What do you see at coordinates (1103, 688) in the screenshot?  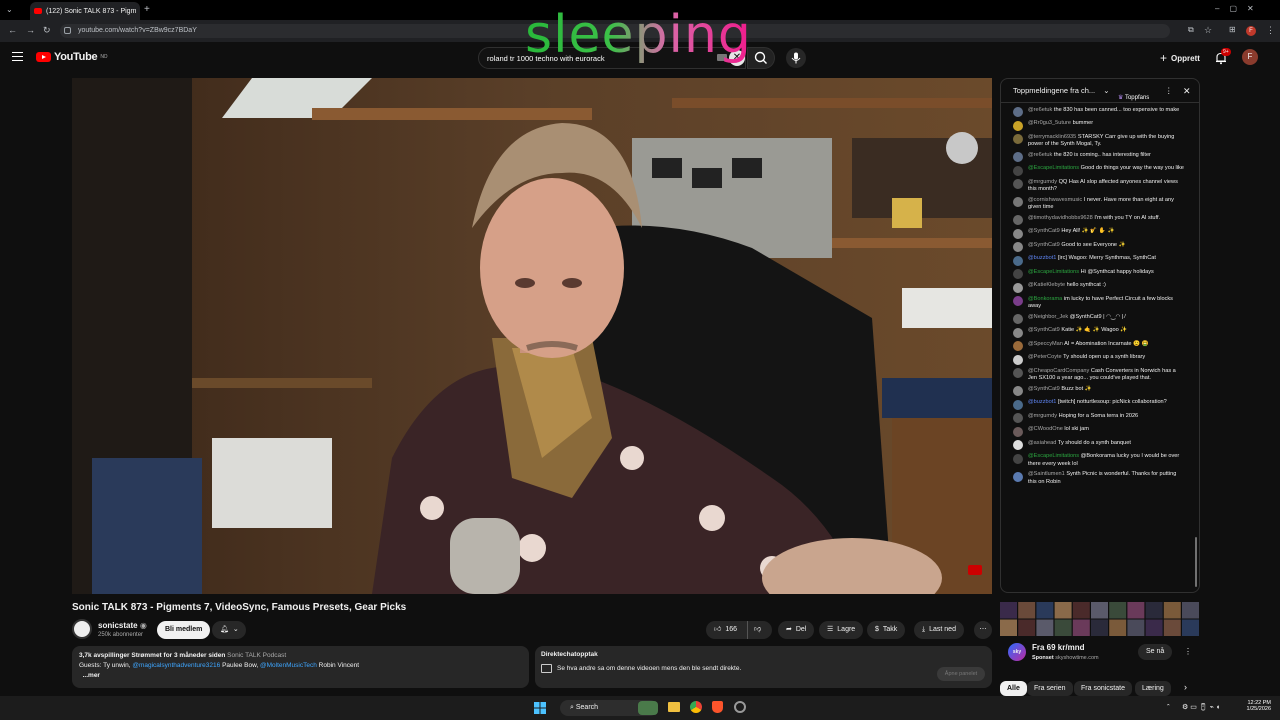 I see `chip-from-channel: Fra sonicstate` at bounding box center [1103, 688].